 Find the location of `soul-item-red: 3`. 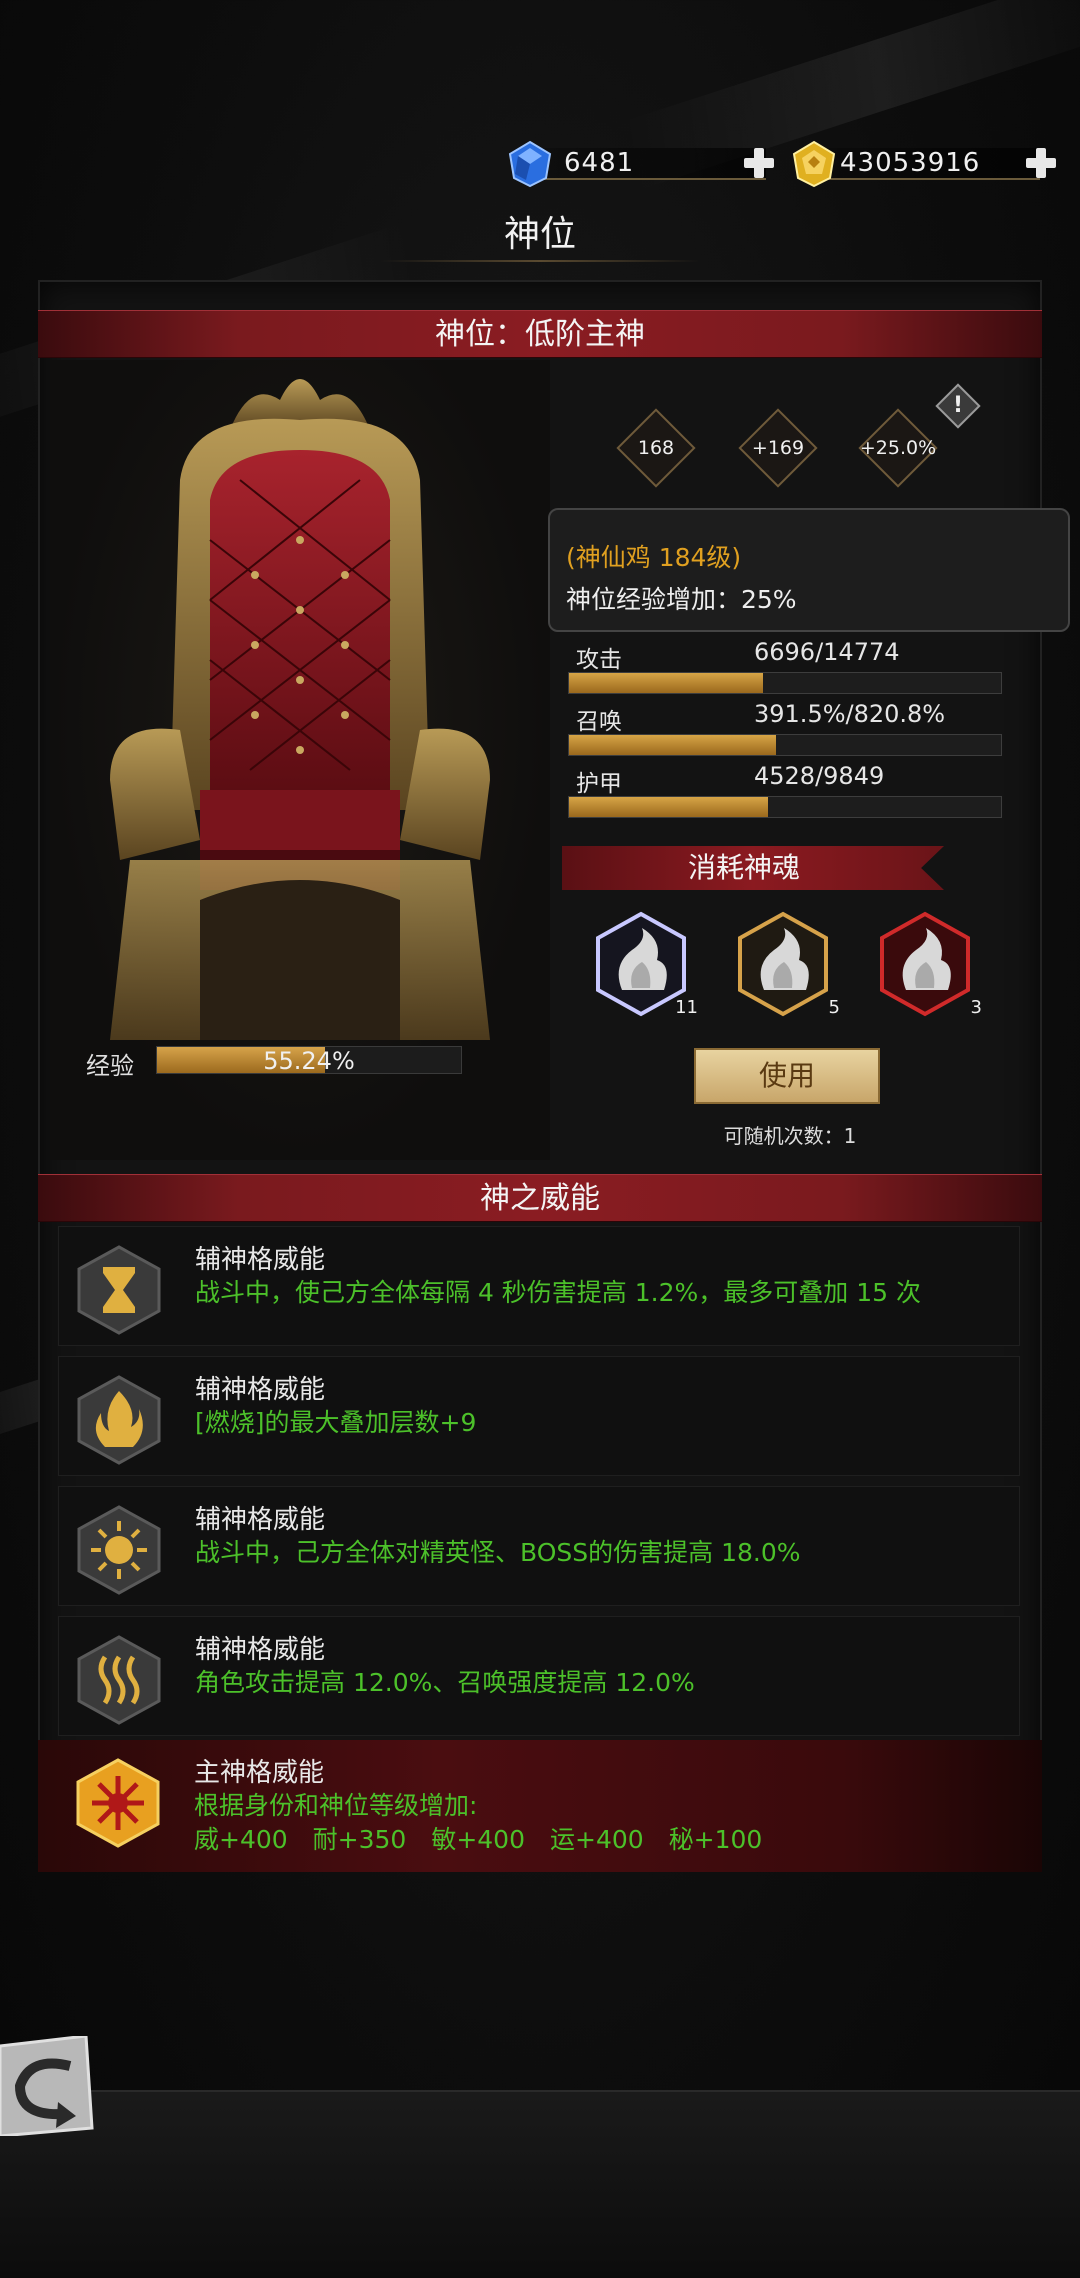

soul-item-red: 3 is located at coordinates (929, 965).